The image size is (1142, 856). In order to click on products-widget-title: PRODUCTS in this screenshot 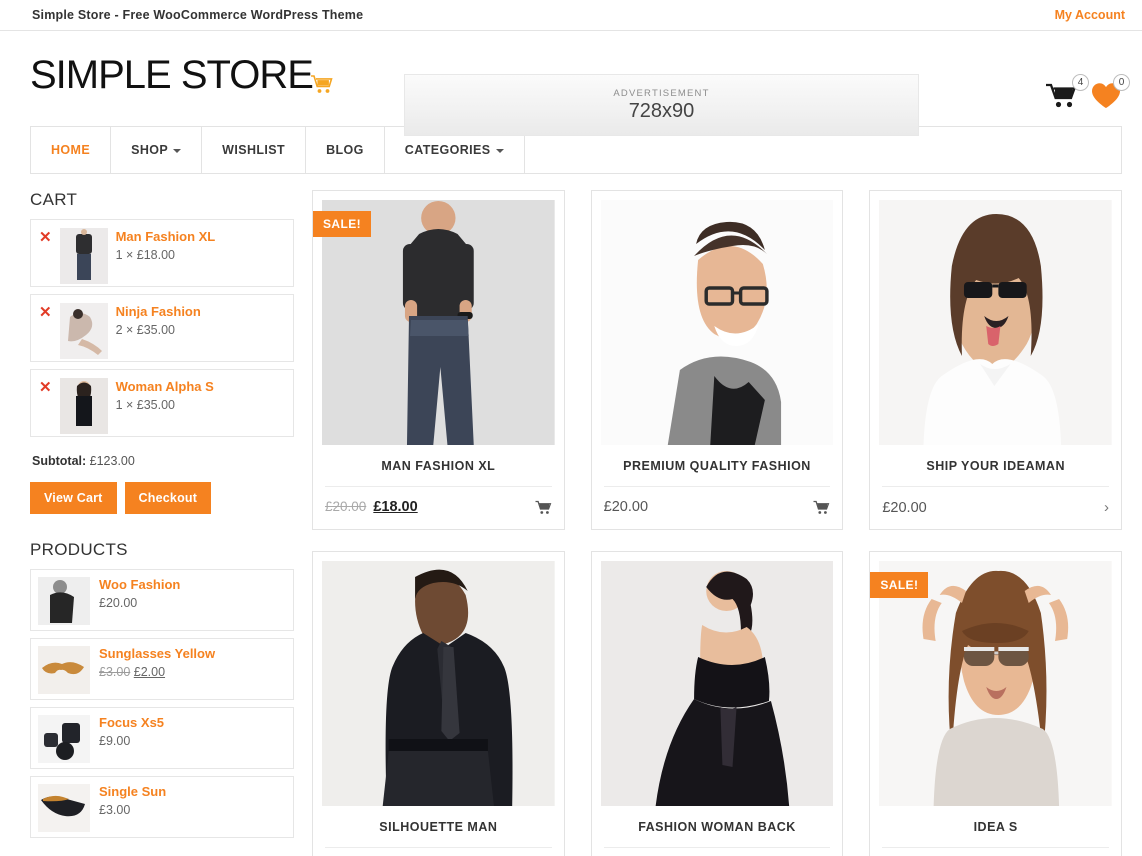, I will do `click(79, 549)`.